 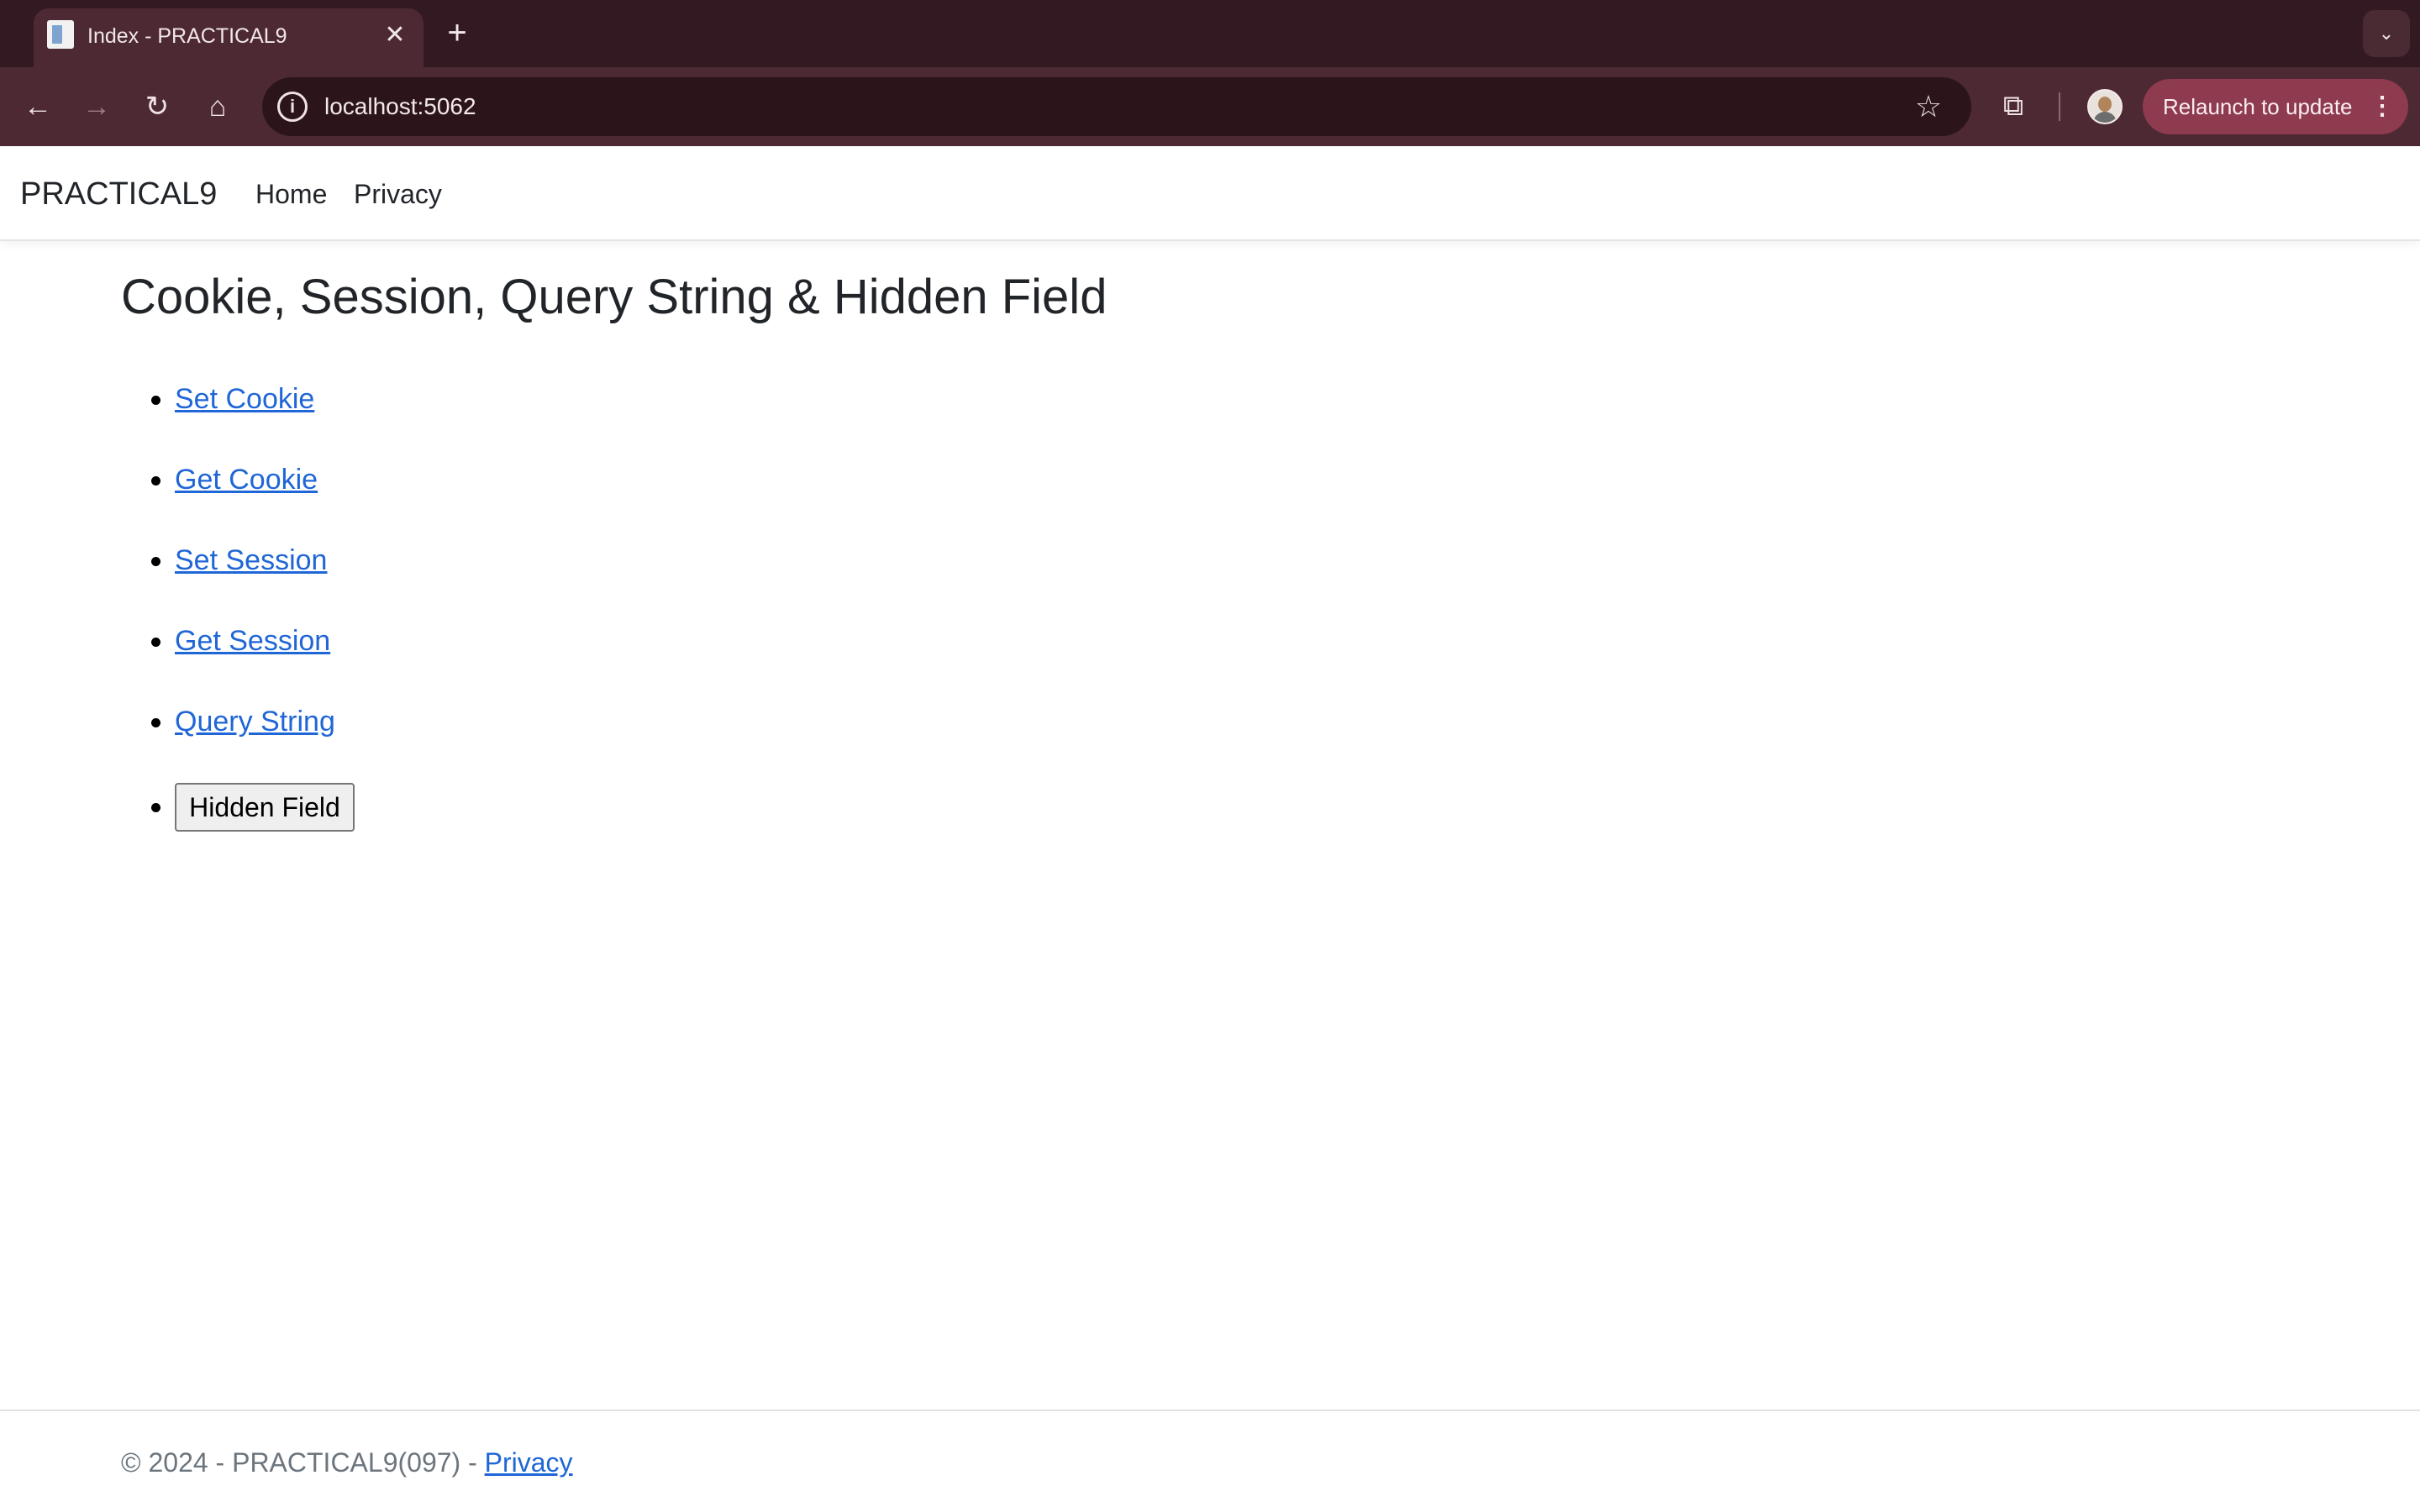 I want to click on reload-icon: ↻, so click(x=157, y=107).